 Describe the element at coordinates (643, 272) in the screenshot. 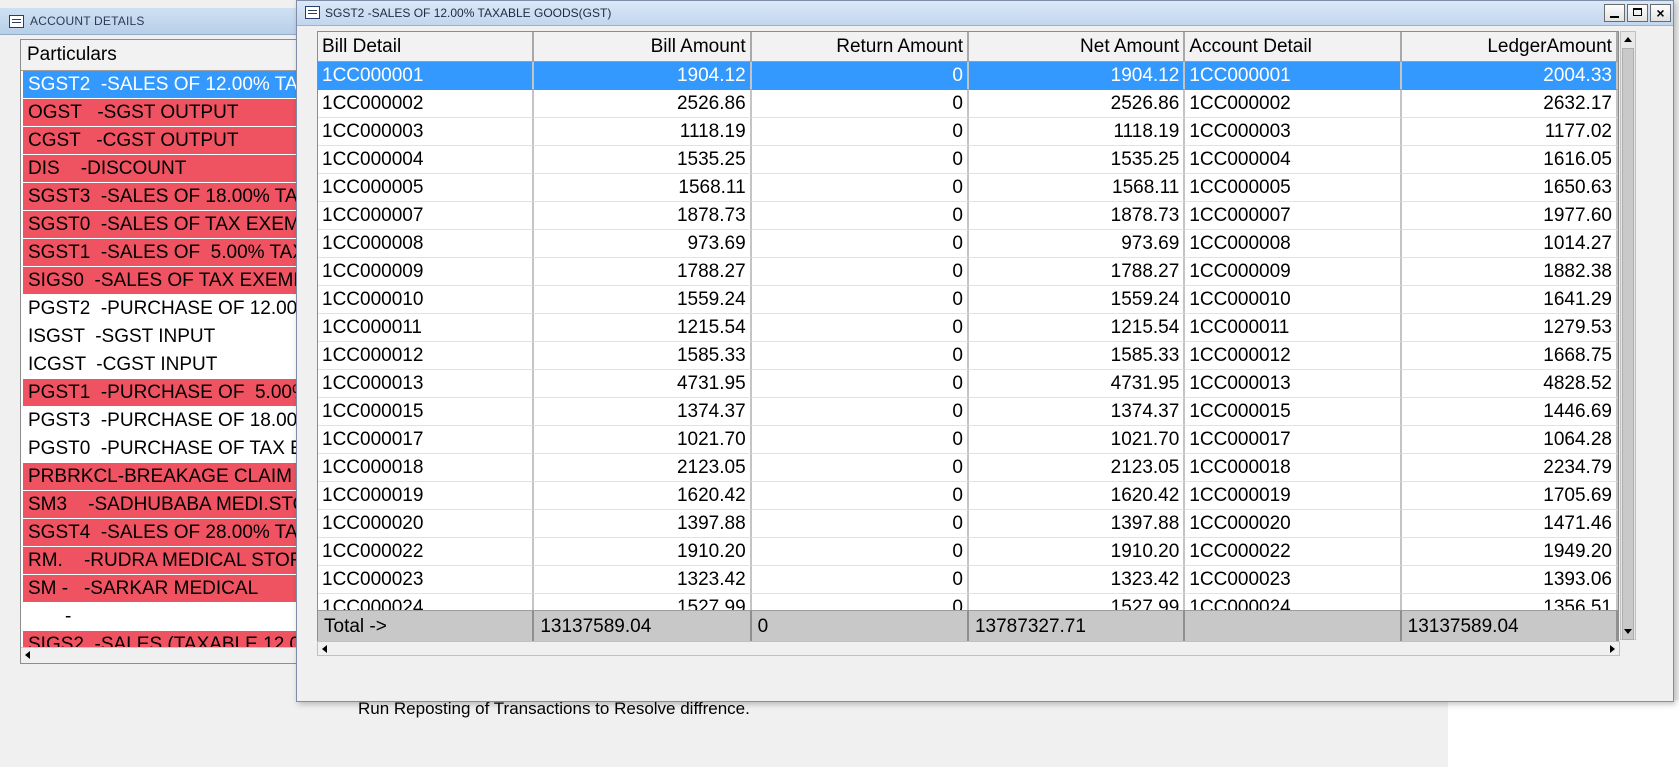

I see `cell-bill-amount: 1788.27` at that location.